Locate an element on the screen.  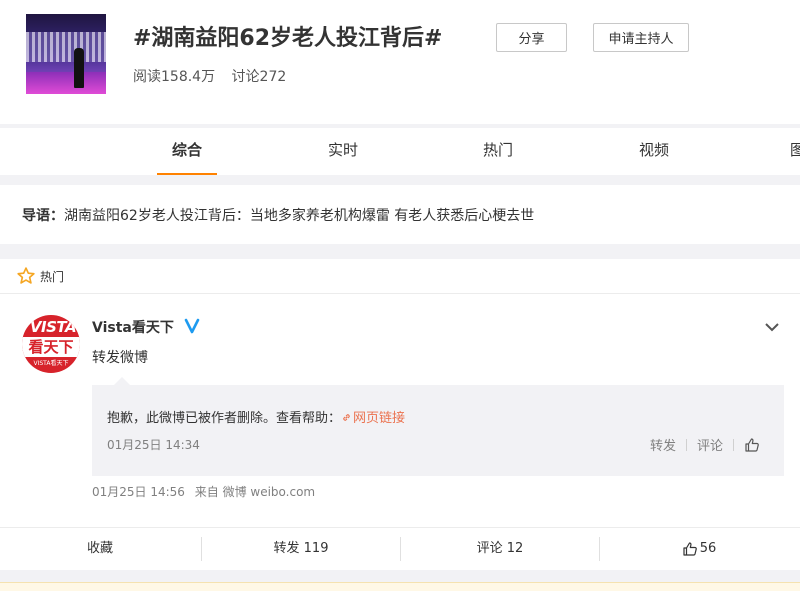
post-meta: 01月25日 14:56 来自 微博 weibo.com is located at coordinates (206, 491).